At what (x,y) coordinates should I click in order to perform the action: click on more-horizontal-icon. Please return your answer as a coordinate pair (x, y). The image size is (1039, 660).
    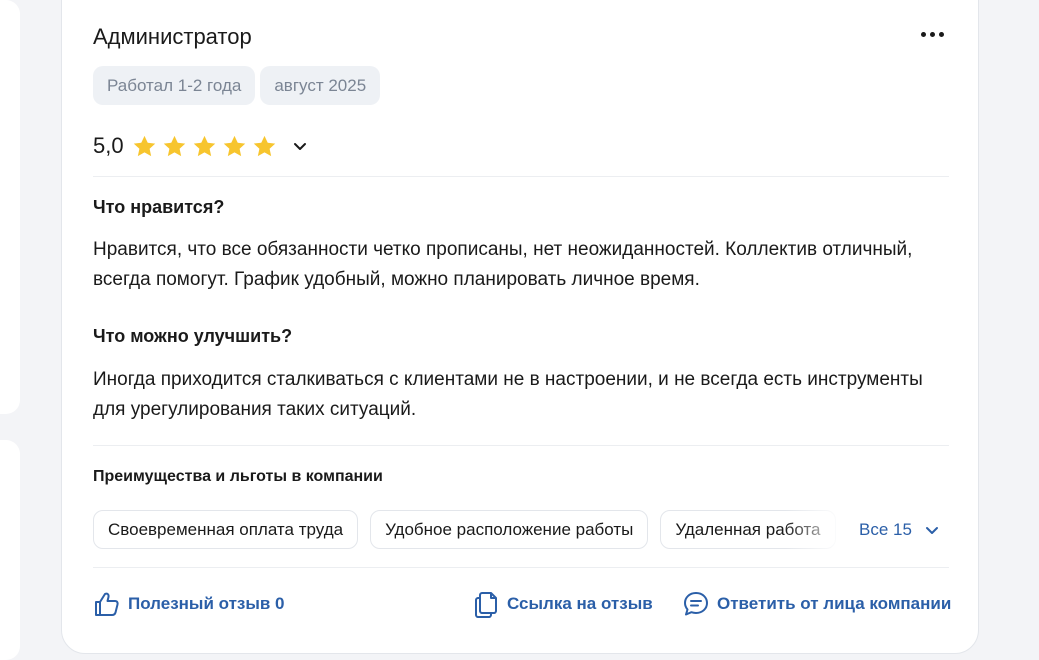
    Looking at the image, I should click on (923, 34).